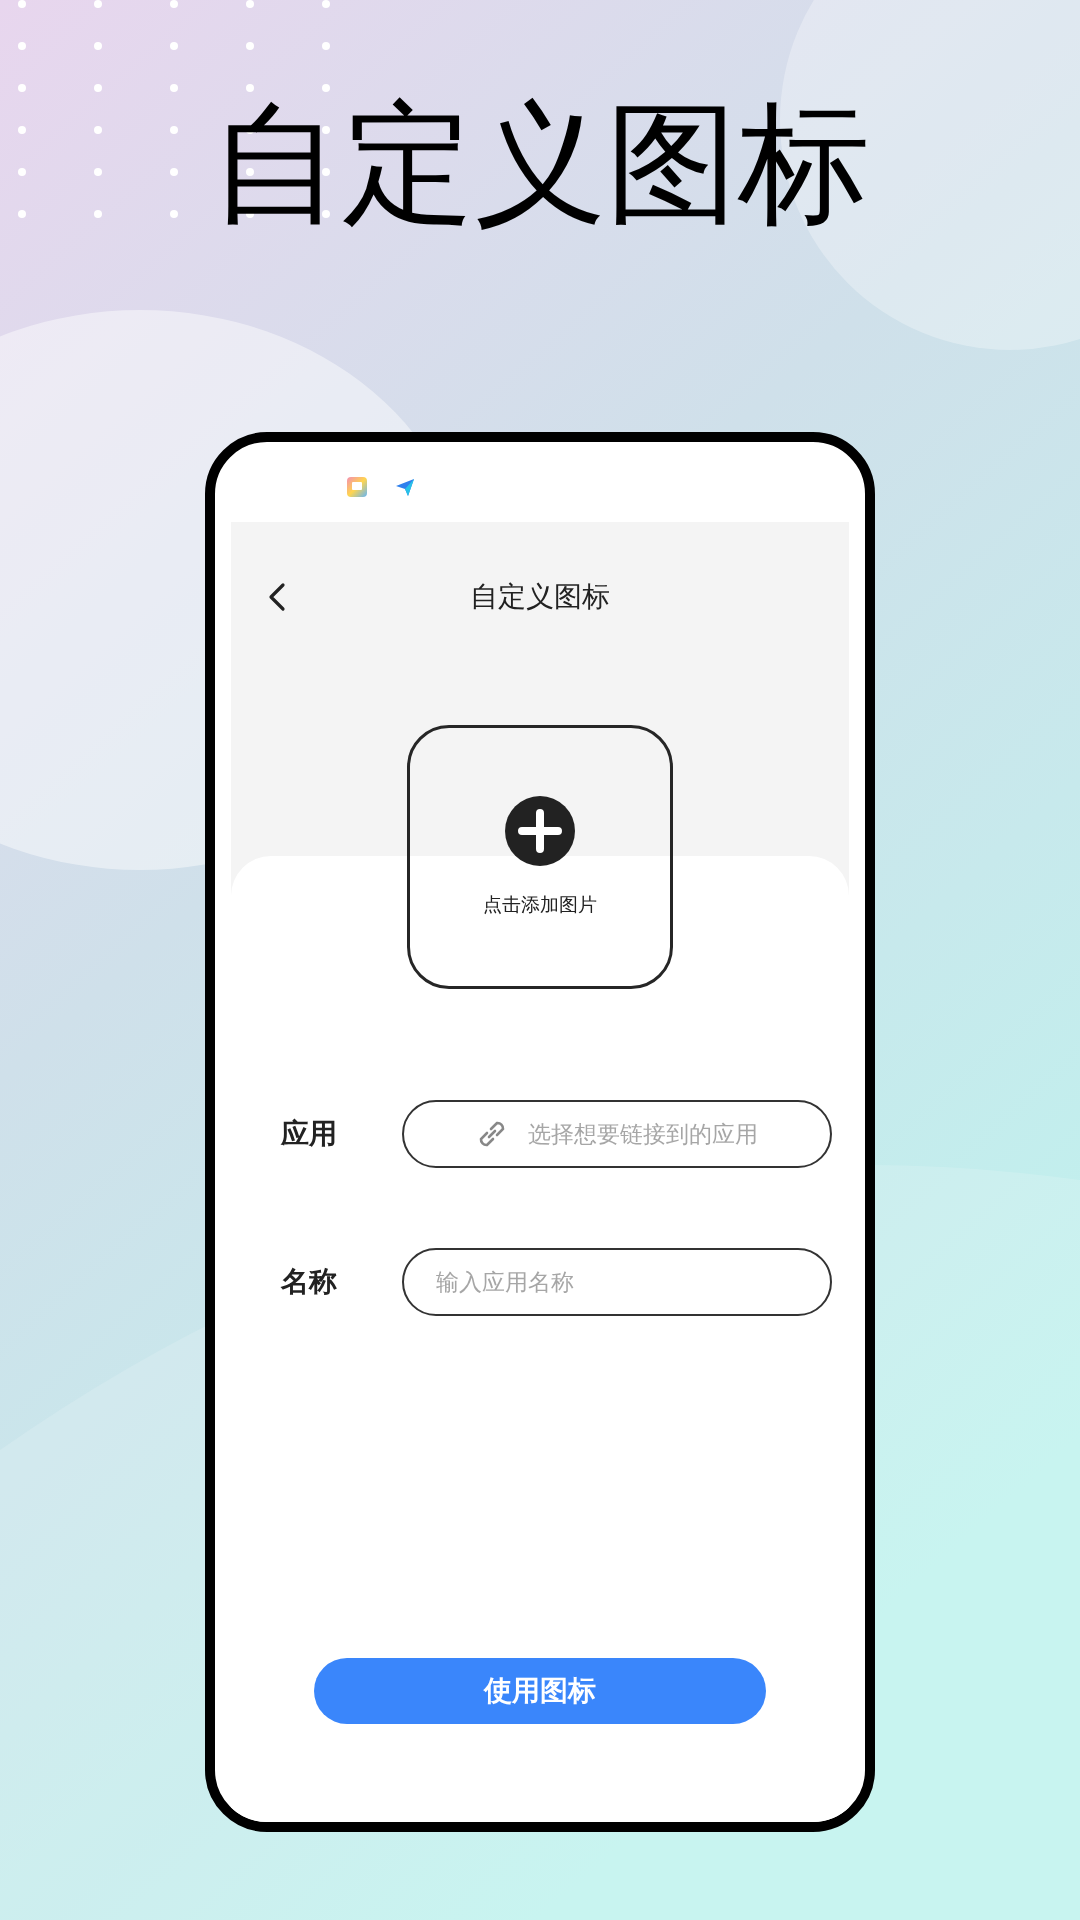 The height and width of the screenshot is (1920, 1080). What do you see at coordinates (679, 1134) in the screenshot?
I see `text-input: 选择想要链接到的应用` at bounding box center [679, 1134].